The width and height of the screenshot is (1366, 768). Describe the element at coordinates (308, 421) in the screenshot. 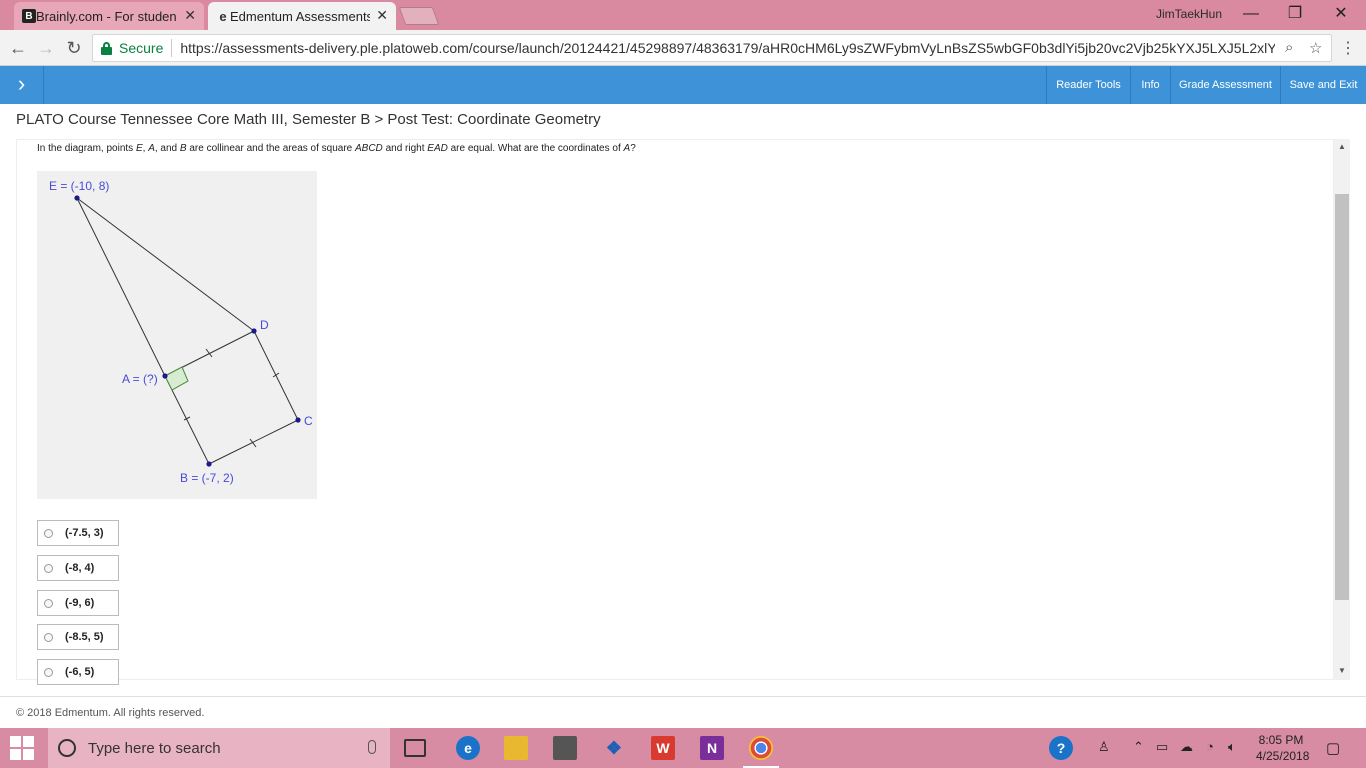

I see `label-C: C` at that location.